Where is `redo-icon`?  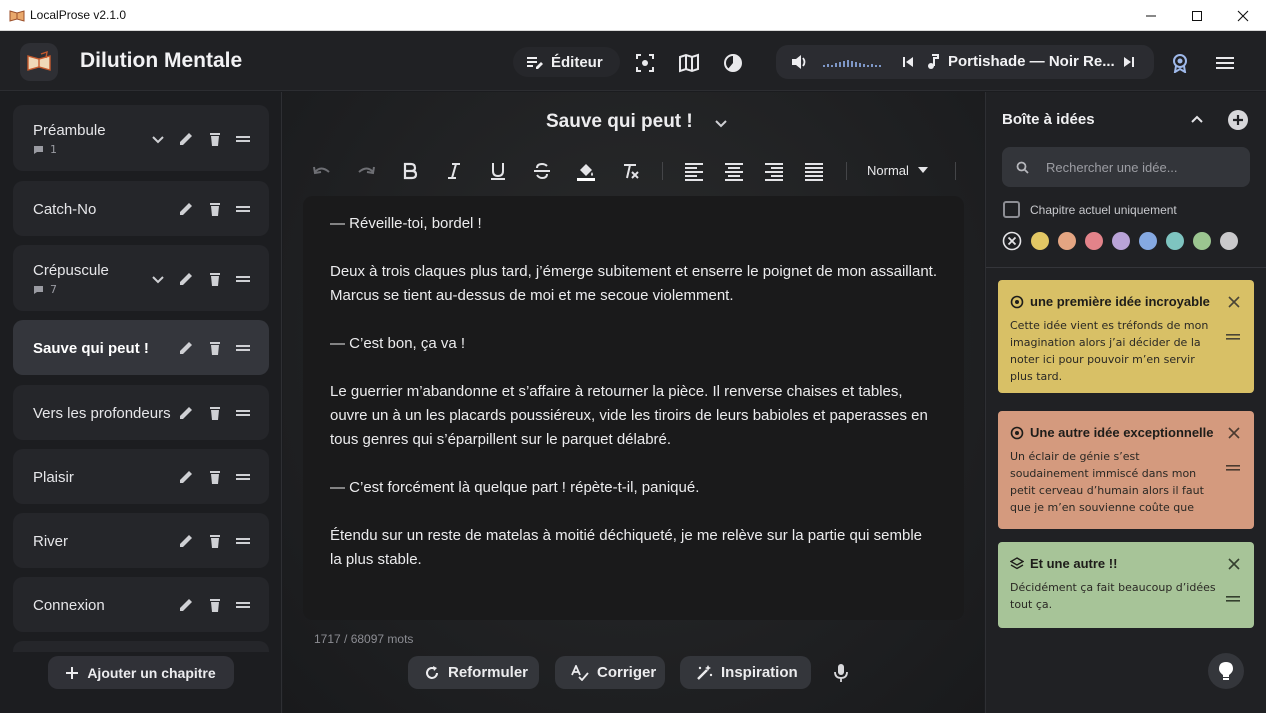 redo-icon is located at coordinates (366, 171).